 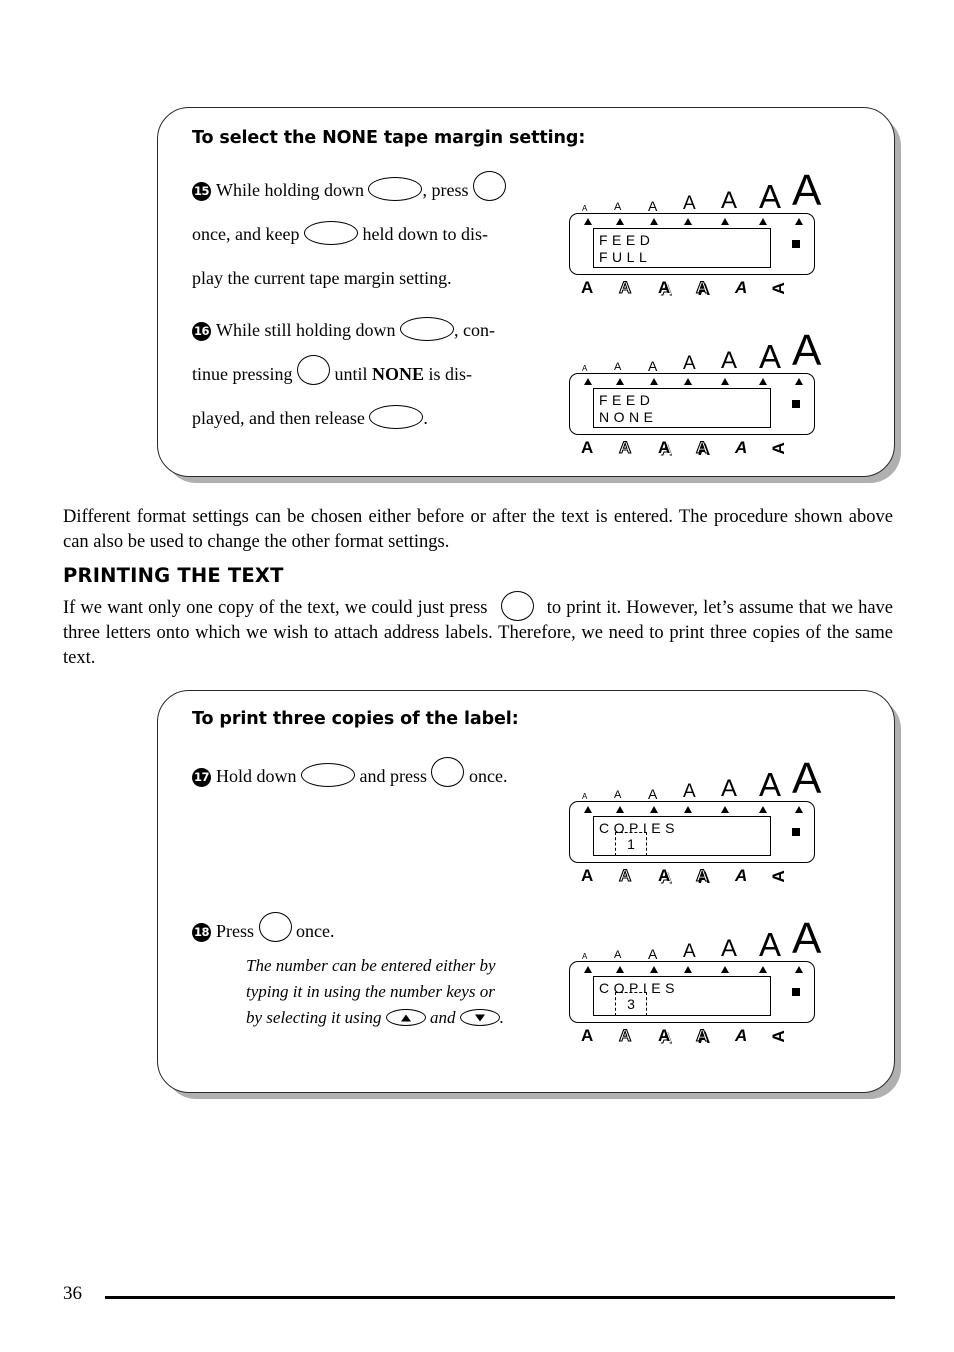 What do you see at coordinates (770, 944) in the screenshot?
I see `char-size-sample-6: A` at bounding box center [770, 944].